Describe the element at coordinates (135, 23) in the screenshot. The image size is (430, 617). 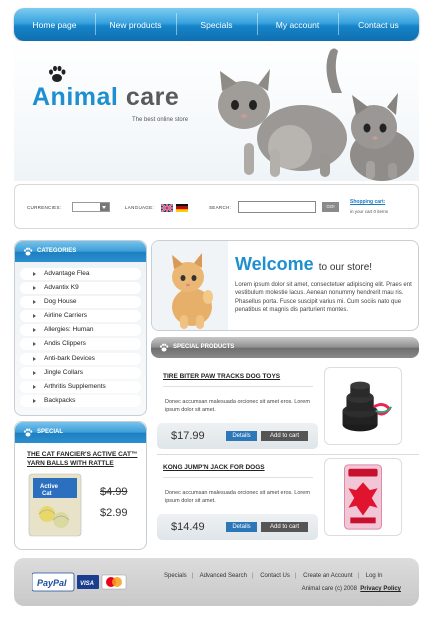
I see `nav-new-products: New products` at that location.